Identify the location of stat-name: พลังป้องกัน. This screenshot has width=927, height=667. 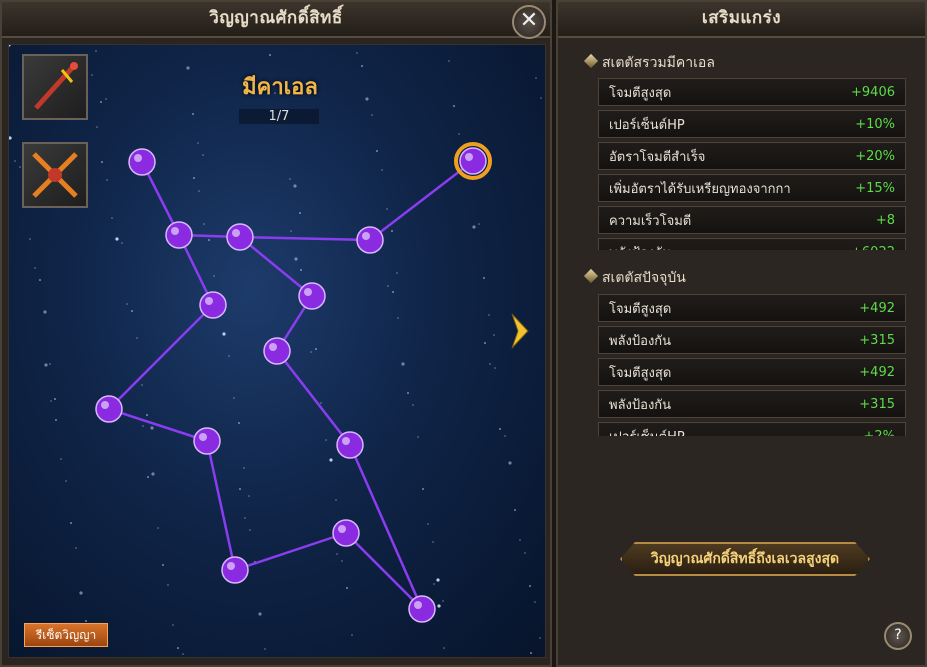
(640, 341).